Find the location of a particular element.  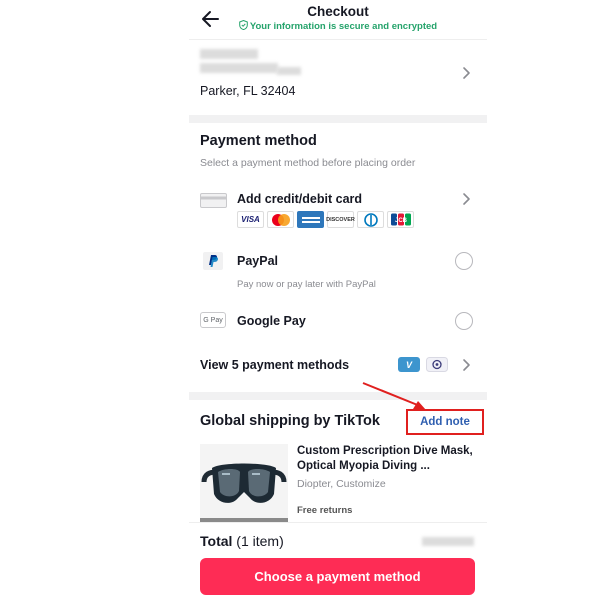

paypal-option: PayPal Pay now or pay later with PayPal is located at coordinates (338, 273).